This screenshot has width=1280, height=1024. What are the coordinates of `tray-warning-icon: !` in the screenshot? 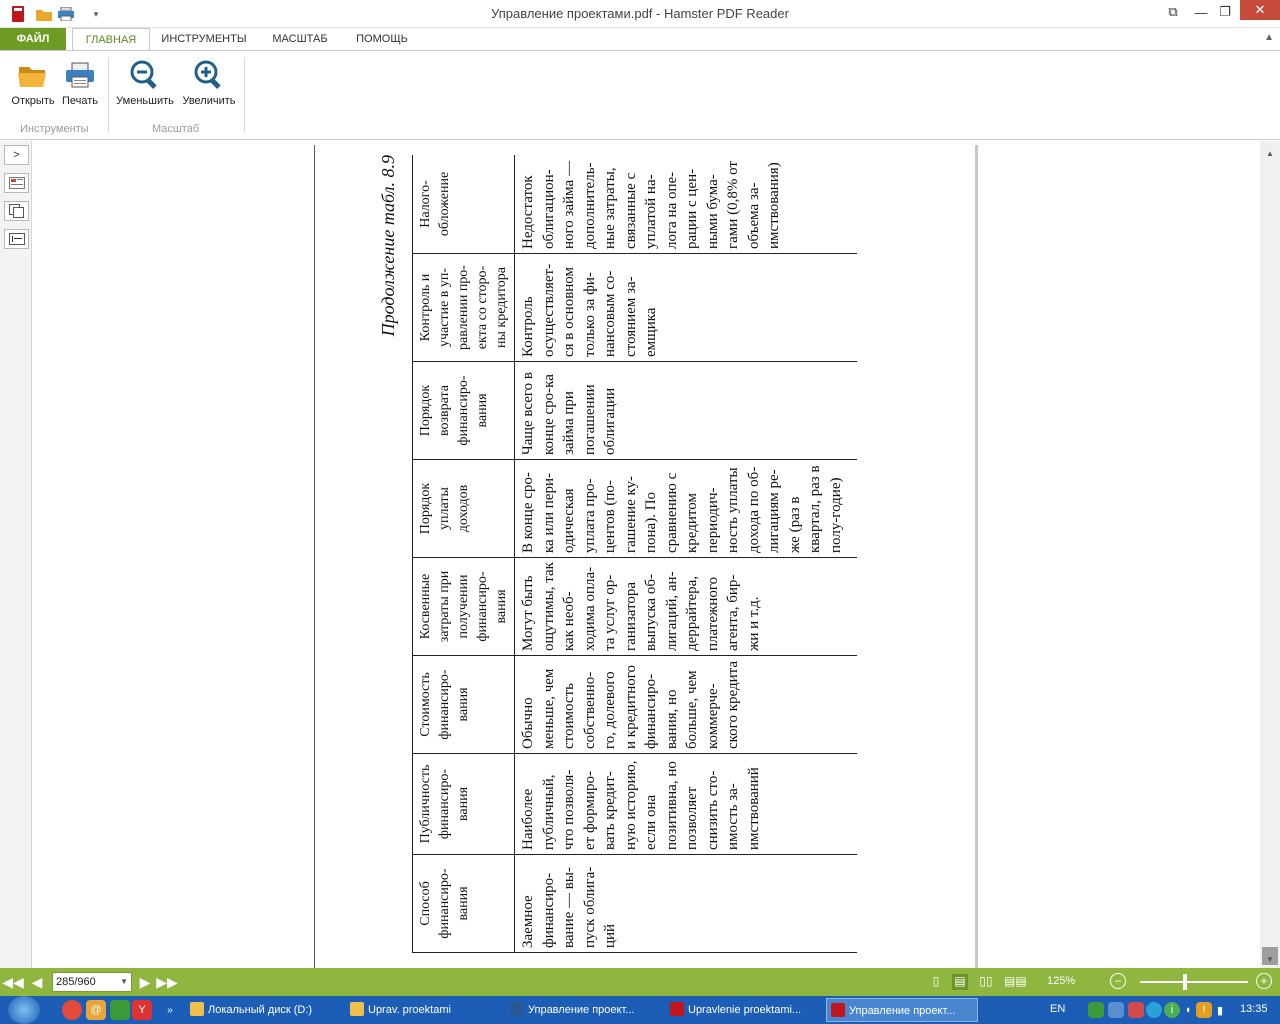 It's located at (1204, 1010).